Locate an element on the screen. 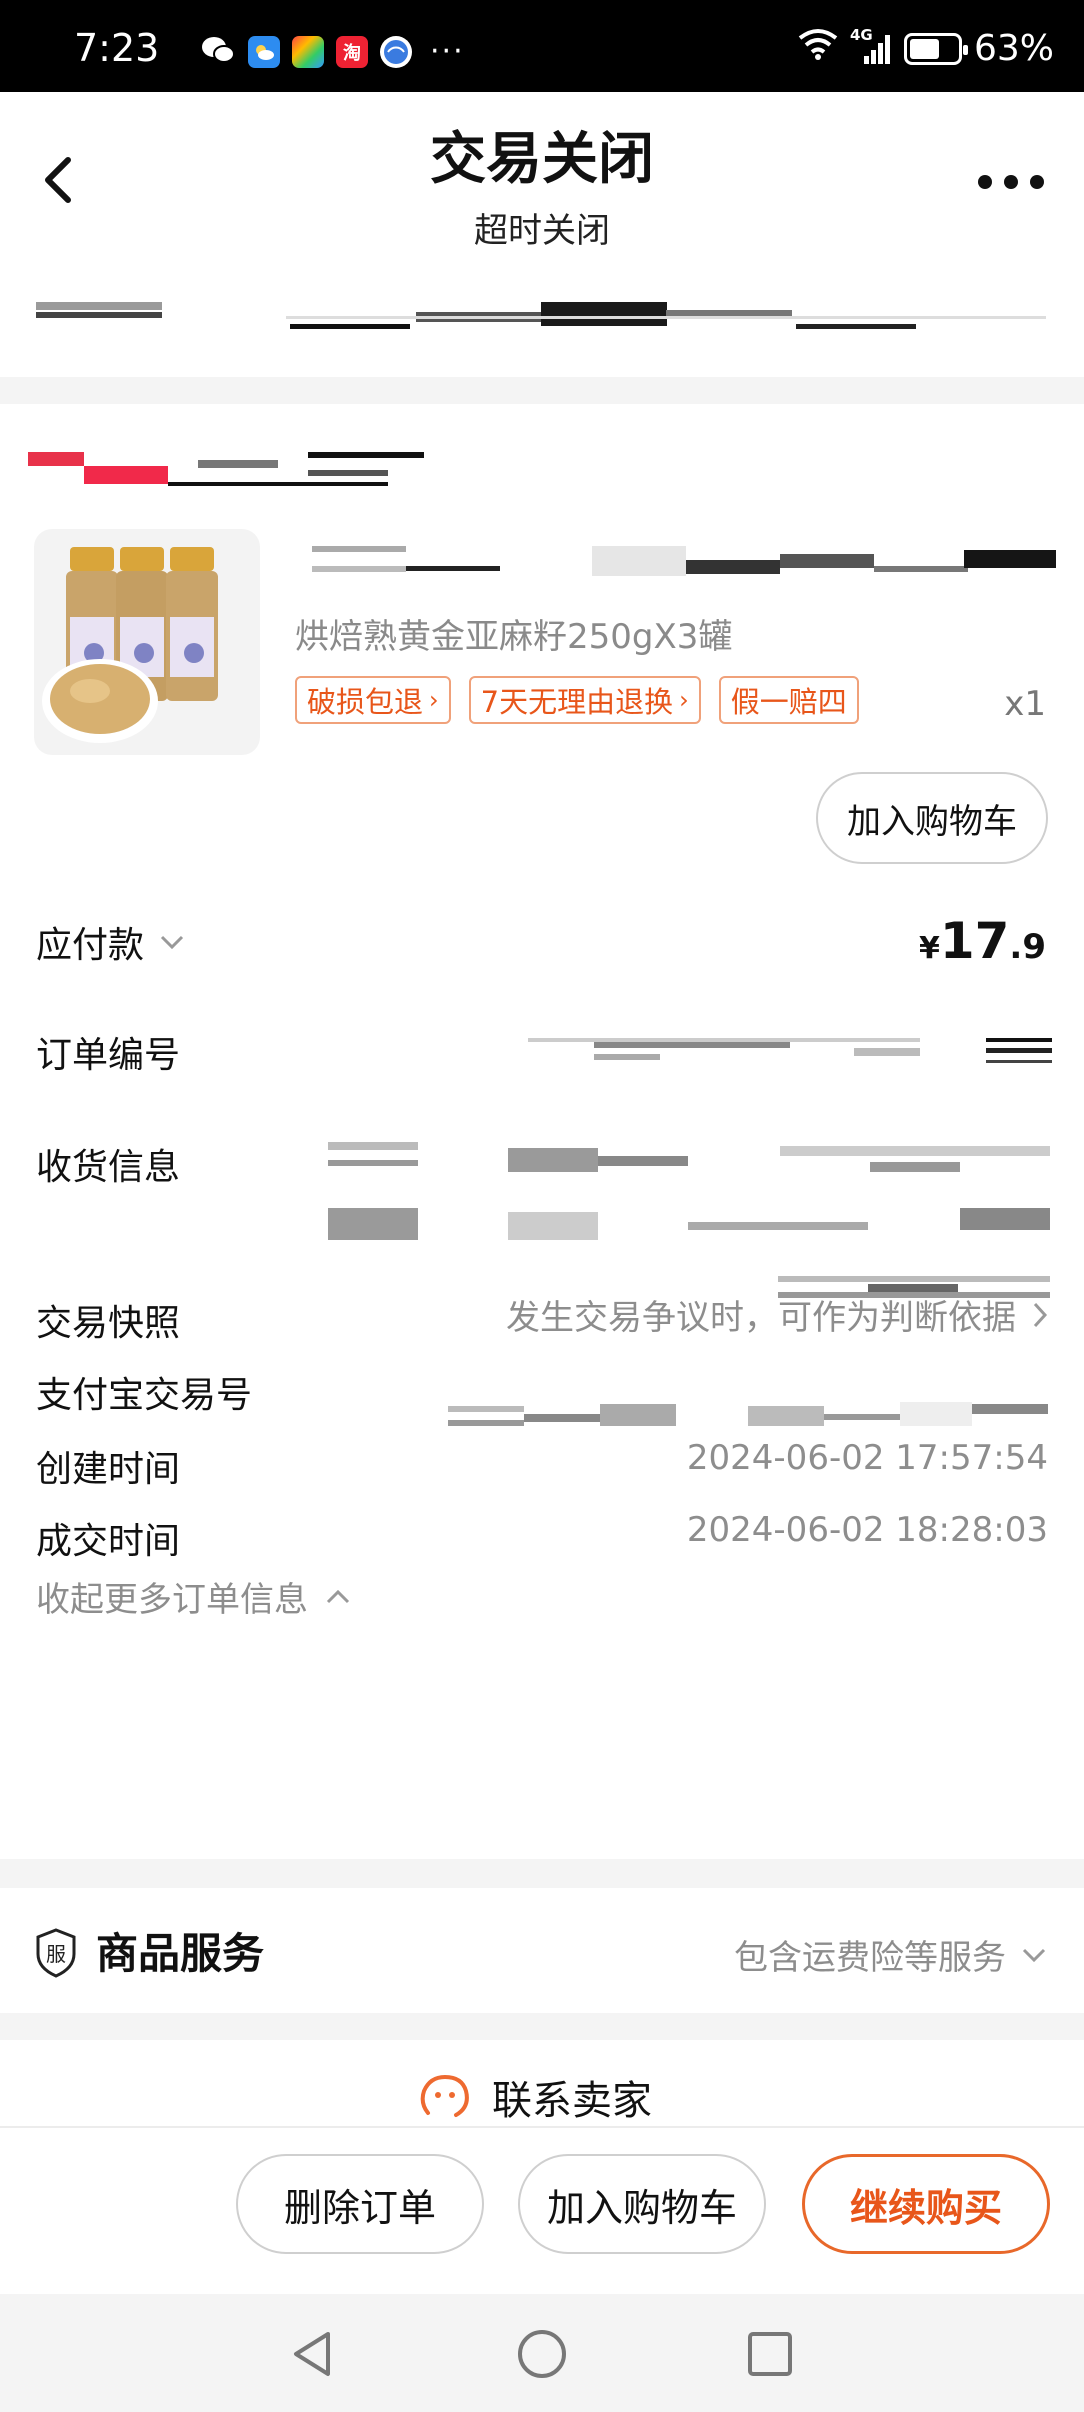 Image resolution: width=1084 pixels, height=2412 pixels. contact-seller-row: 联系卖家 is located at coordinates (542, 2085).